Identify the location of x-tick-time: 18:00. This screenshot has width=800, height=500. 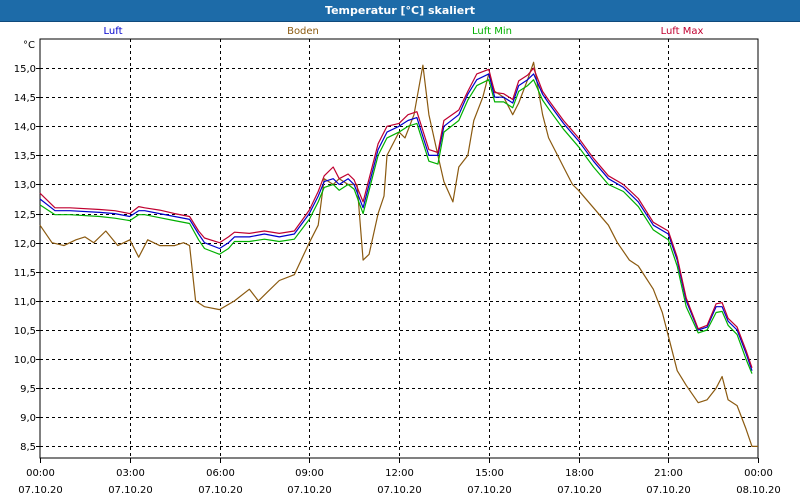
(579, 473).